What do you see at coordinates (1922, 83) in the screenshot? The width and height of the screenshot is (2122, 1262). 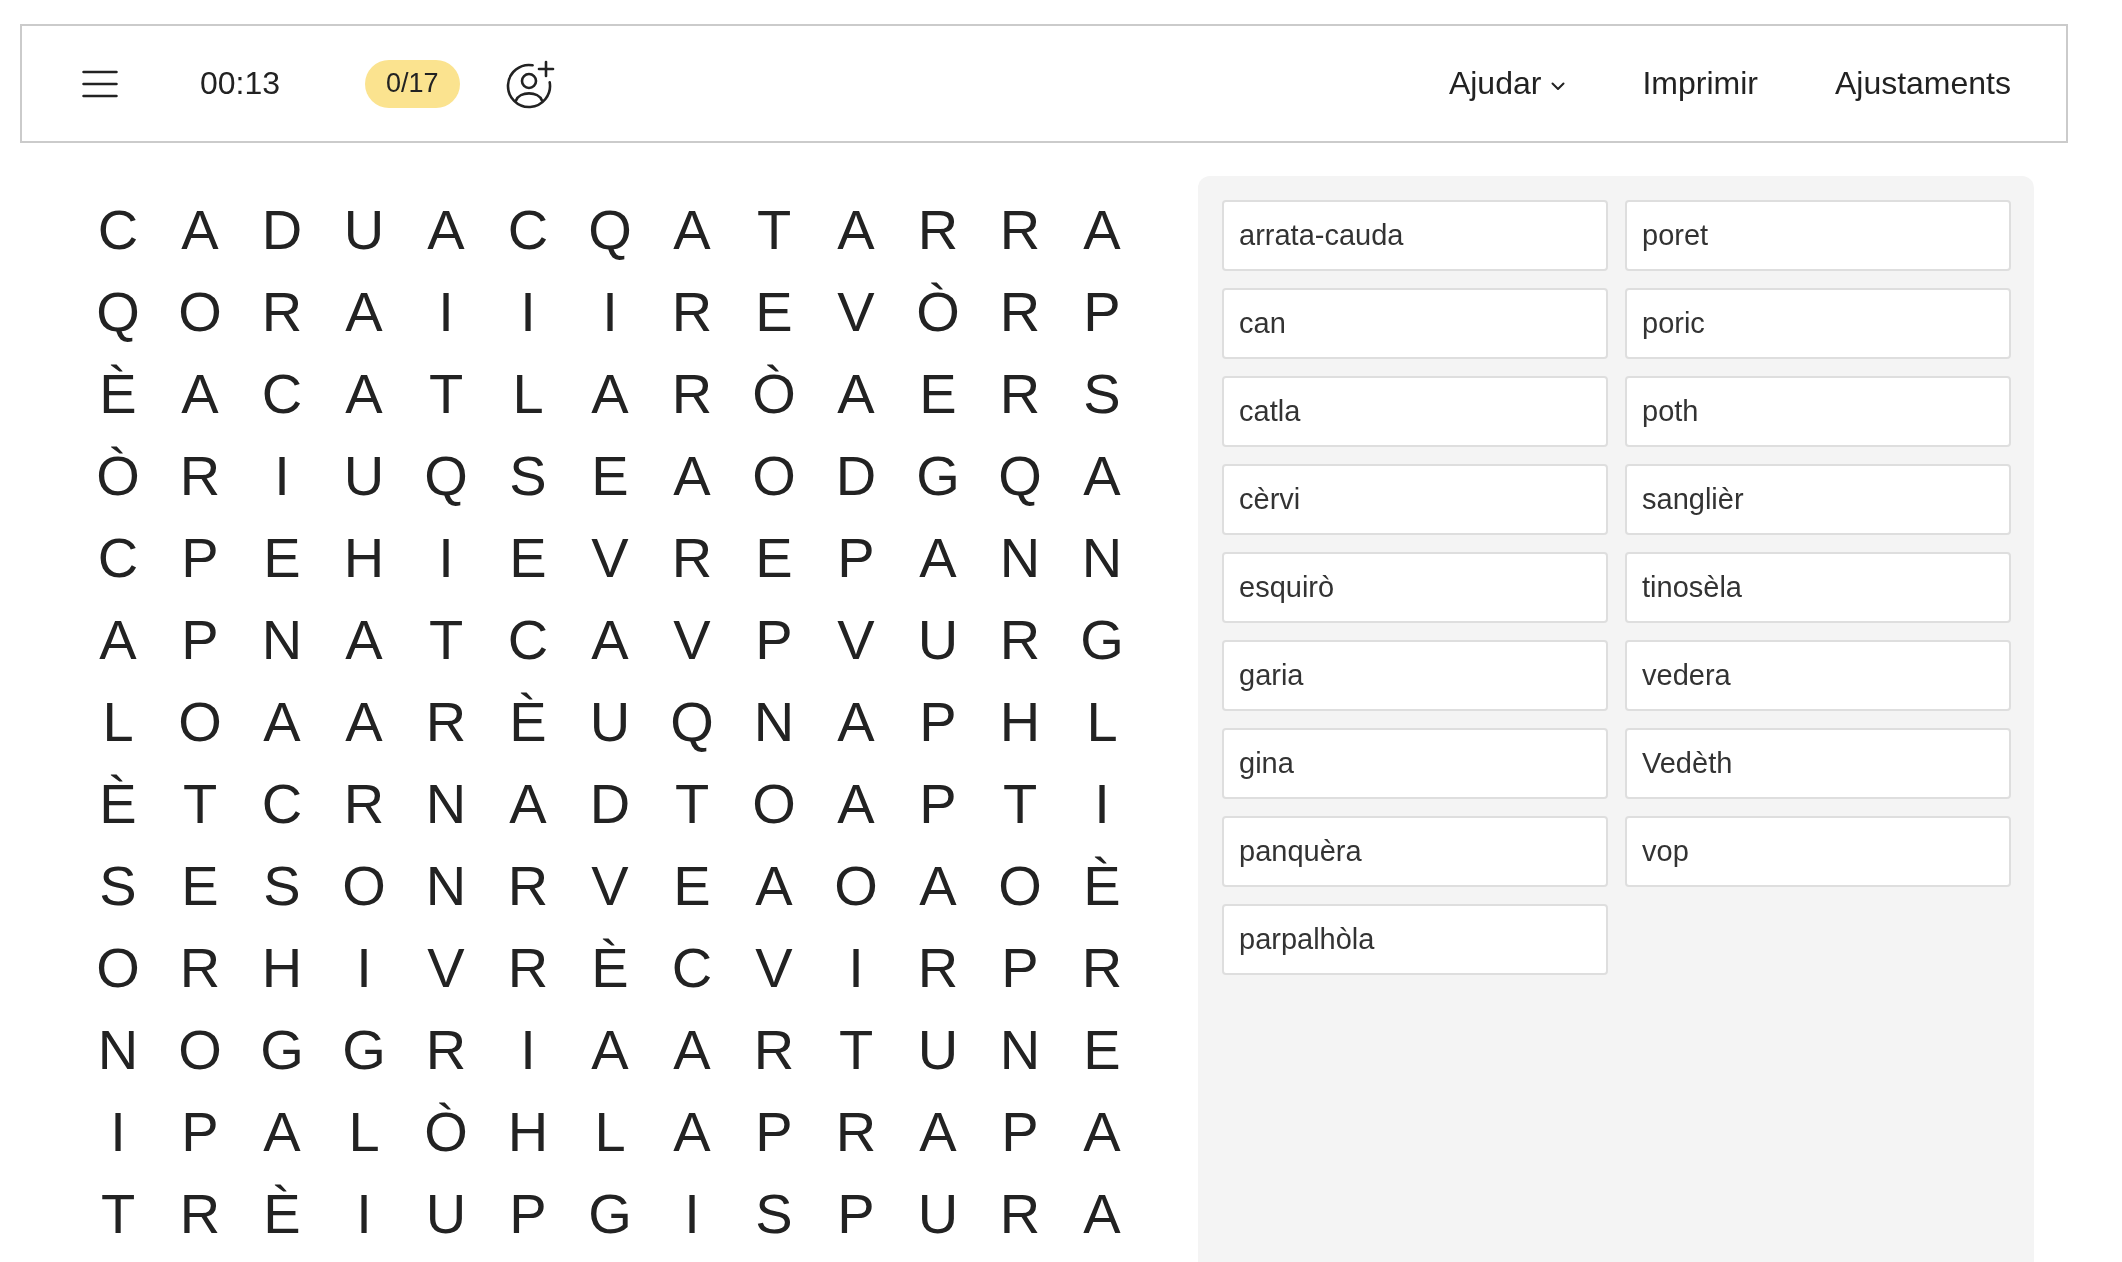 I see `menu-link: Ajustaments` at bounding box center [1922, 83].